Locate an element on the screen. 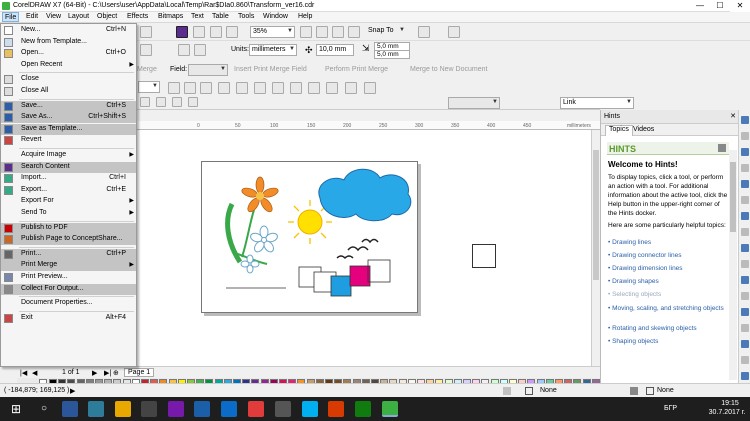 The width and height of the screenshot is (750, 421). folder-icon is located at coordinates (123, 409).